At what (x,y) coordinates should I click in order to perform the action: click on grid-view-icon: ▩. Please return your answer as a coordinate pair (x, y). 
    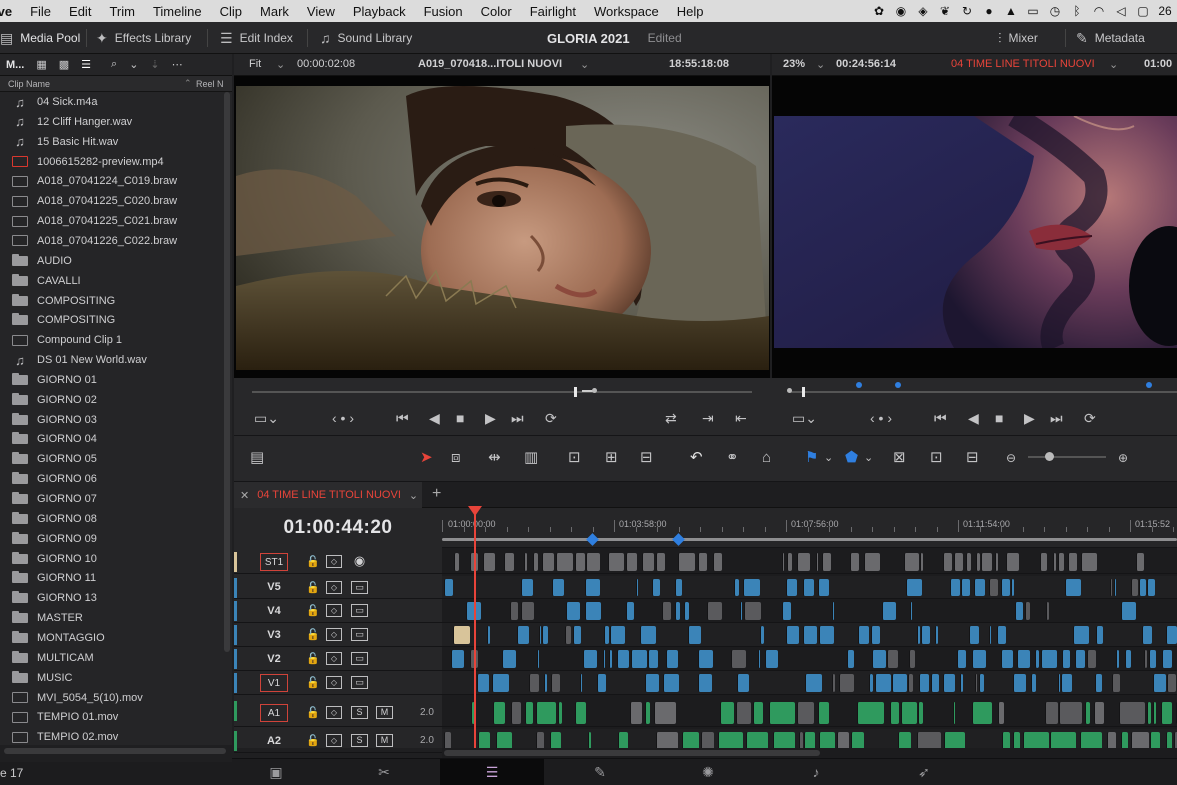
    Looking at the image, I should click on (64, 64).